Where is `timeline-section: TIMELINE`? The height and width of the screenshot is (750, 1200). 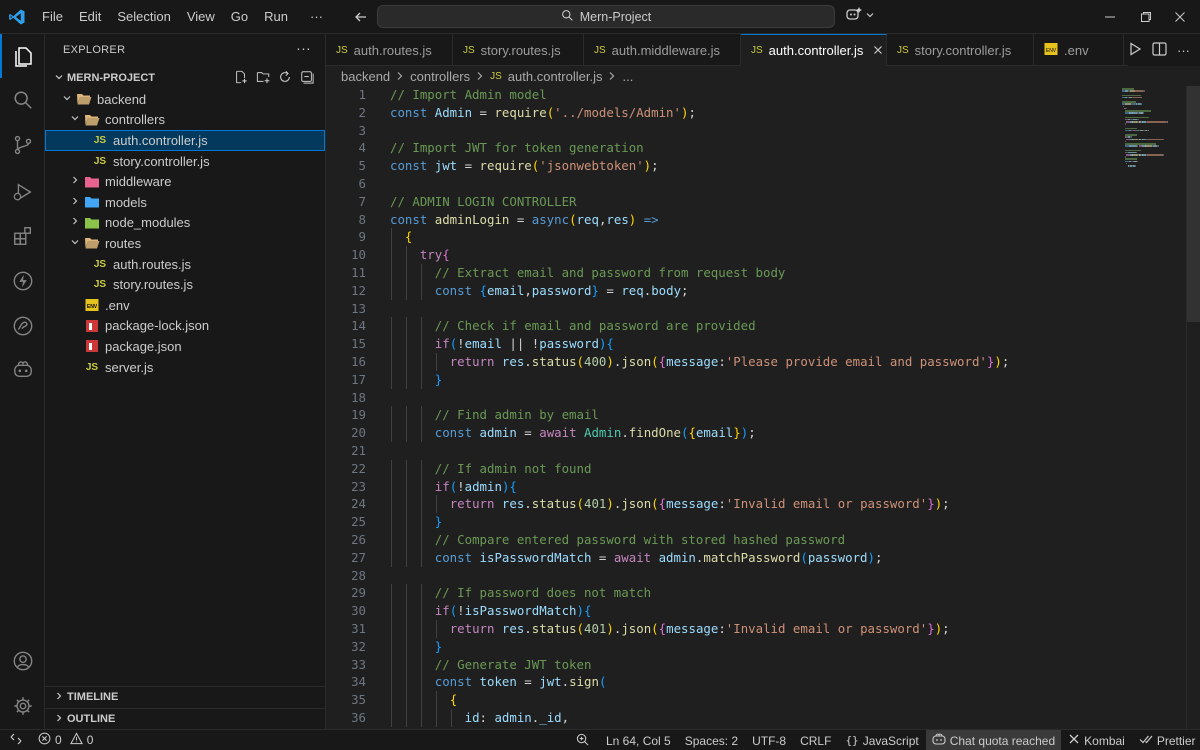 timeline-section: TIMELINE is located at coordinates (185, 696).